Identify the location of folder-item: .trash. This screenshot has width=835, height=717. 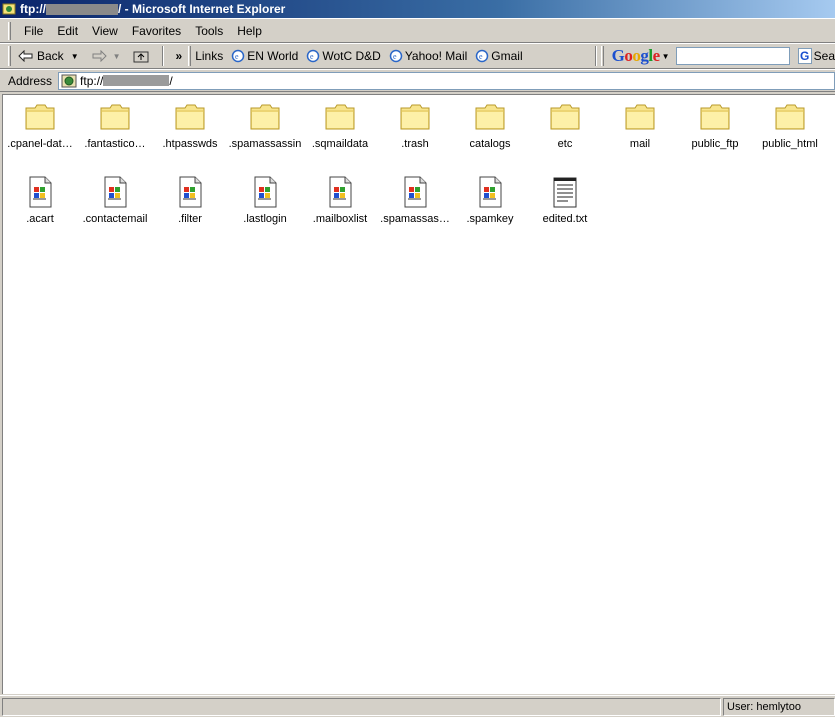
(415, 125).